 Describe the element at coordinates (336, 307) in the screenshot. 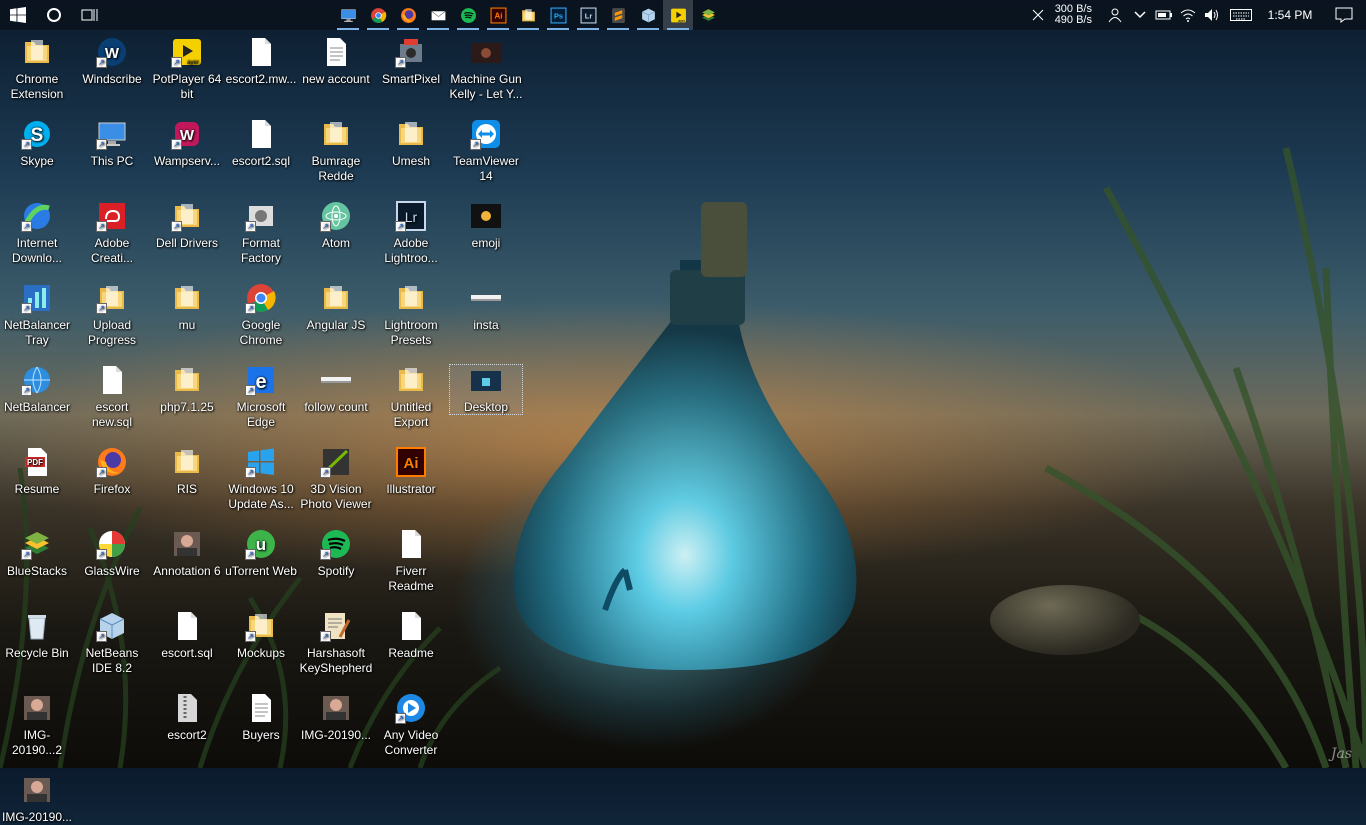

I see `desktop-icon-angular-js: Angular JS` at that location.